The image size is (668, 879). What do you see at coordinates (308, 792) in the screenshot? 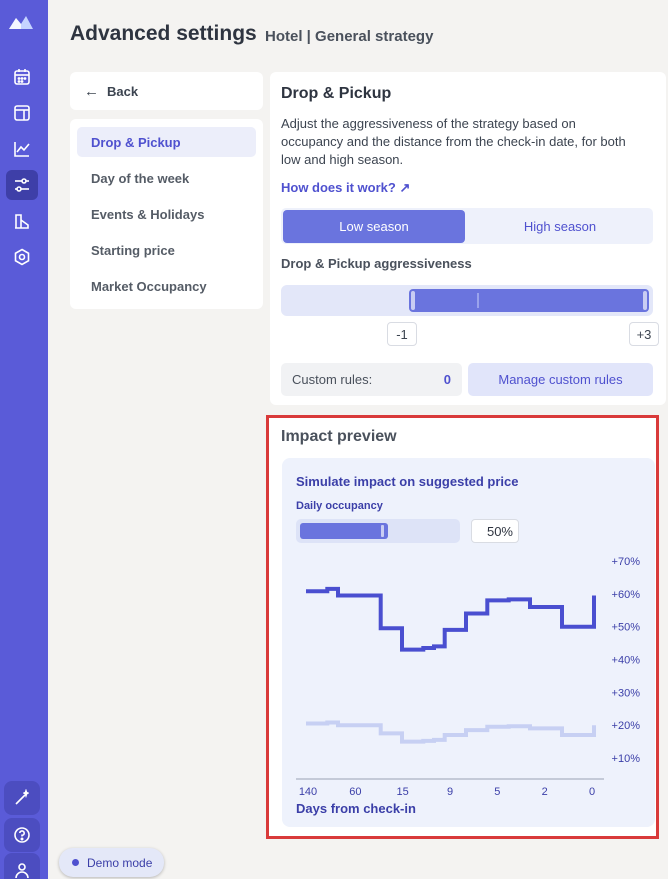
I see `x-tick-label: 140` at bounding box center [308, 792].